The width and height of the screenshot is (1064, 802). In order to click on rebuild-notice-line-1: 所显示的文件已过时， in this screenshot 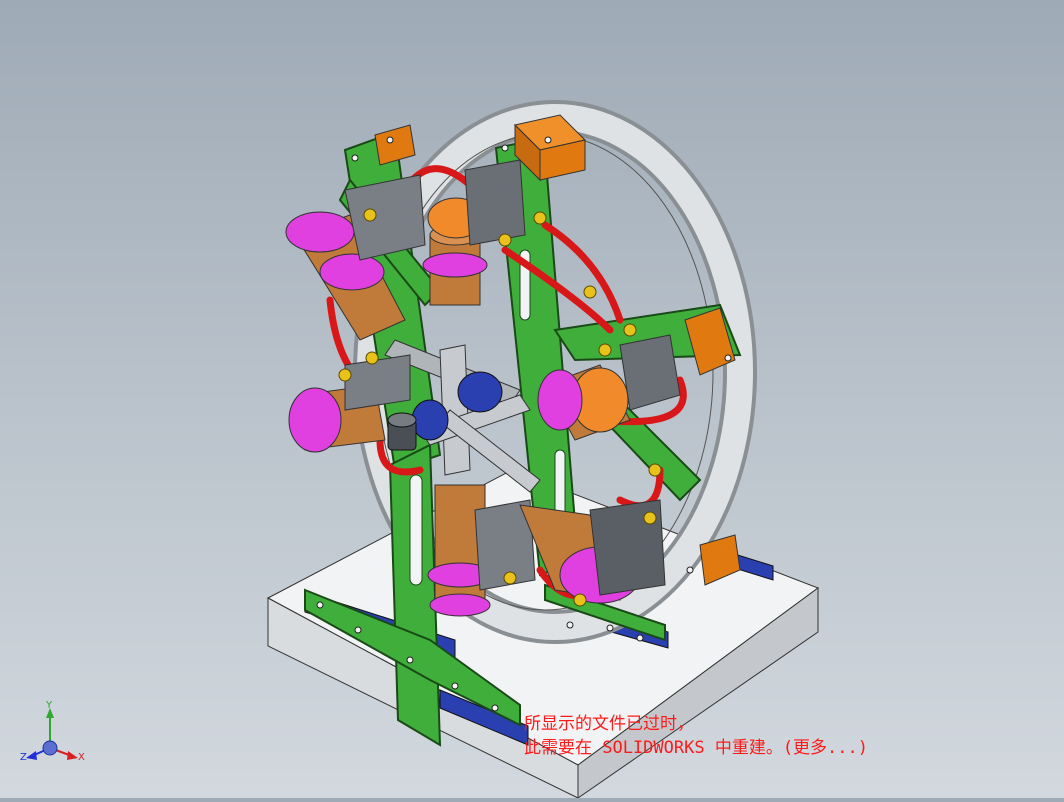, I will do `click(609, 724)`.